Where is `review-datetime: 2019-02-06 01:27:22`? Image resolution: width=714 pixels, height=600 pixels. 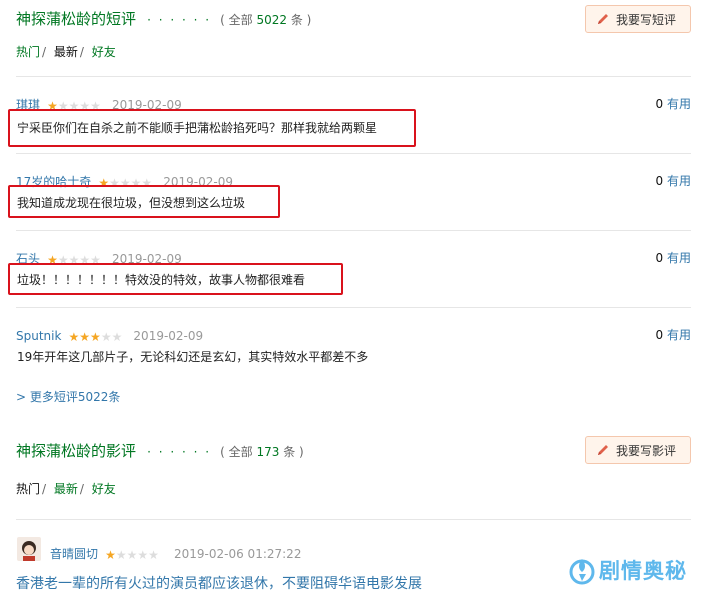
review-datetime: 2019-02-06 01:27:22 is located at coordinates (238, 554).